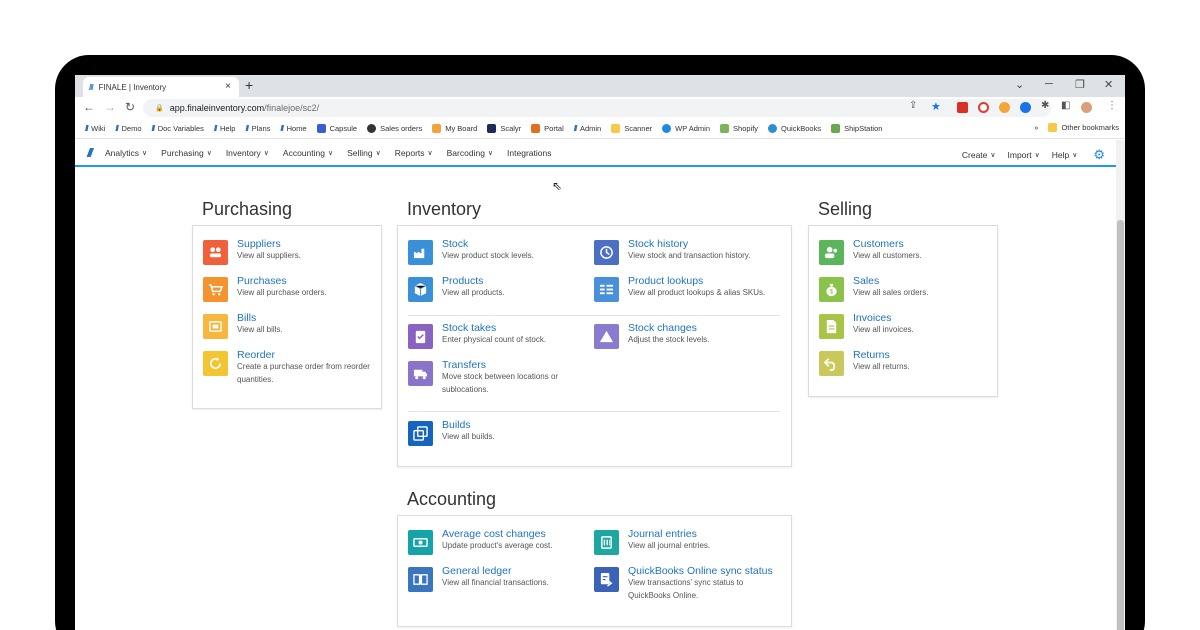 The width and height of the screenshot is (1200, 630). Describe the element at coordinates (529, 153) in the screenshot. I see `nav-integrations: Integrations` at that location.